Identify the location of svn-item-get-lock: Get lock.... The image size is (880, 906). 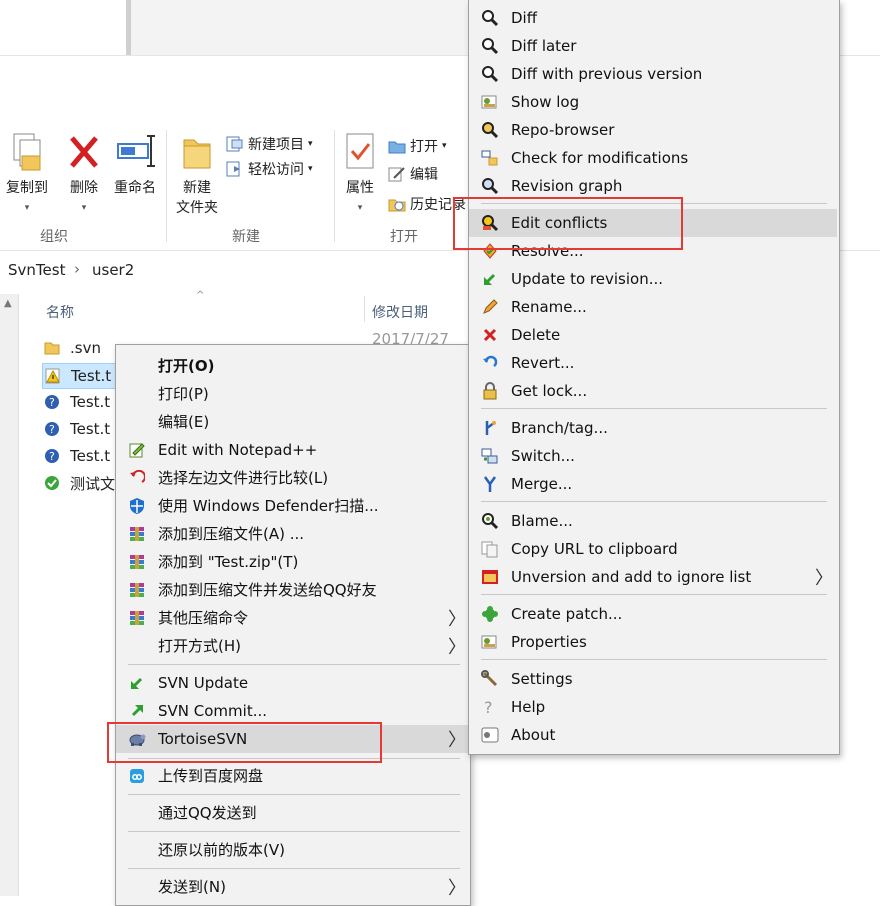
(654, 390).